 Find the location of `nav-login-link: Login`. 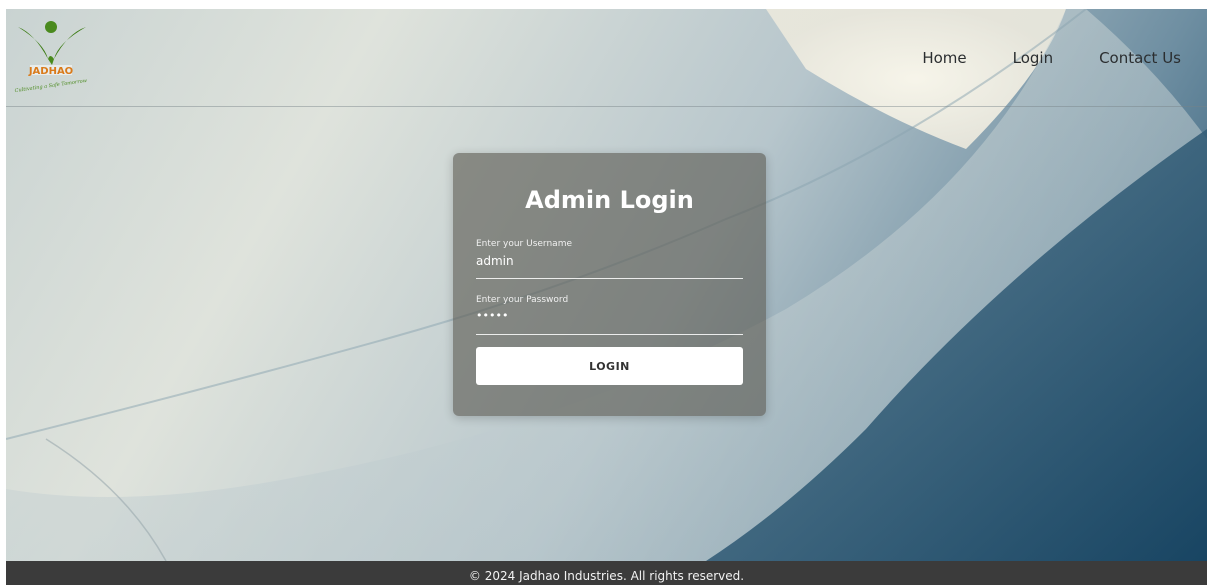

nav-login-link: Login is located at coordinates (1033, 58).